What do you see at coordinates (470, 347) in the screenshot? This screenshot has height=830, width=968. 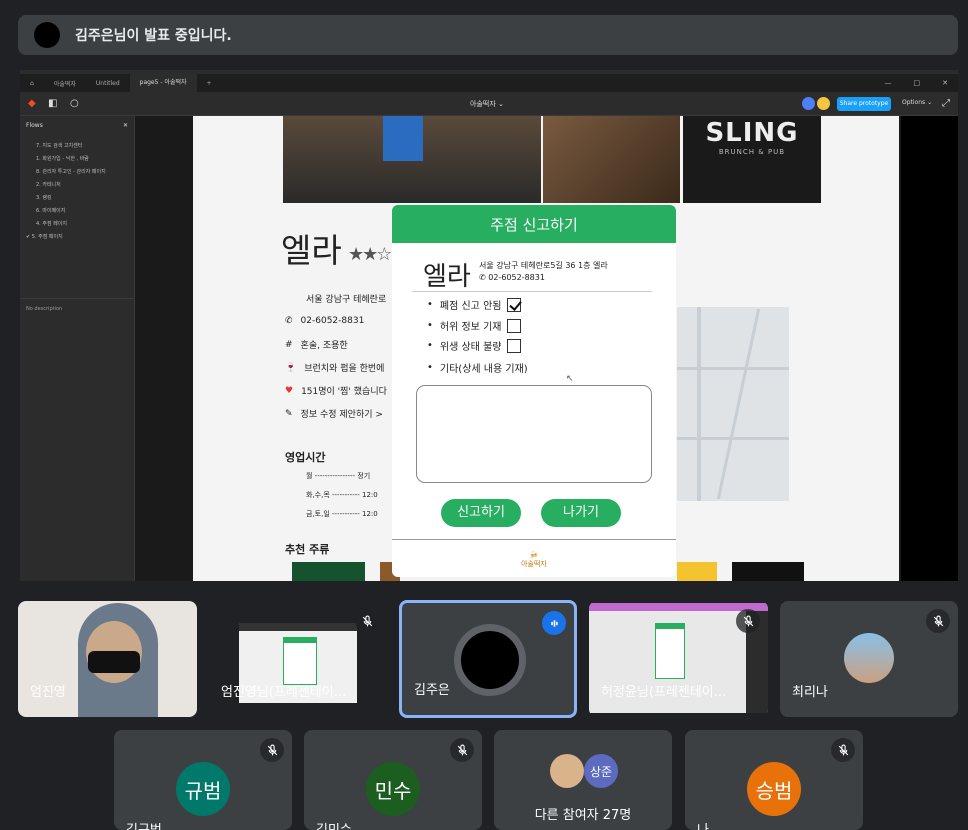 I see `option-label: 위생 상태 불량` at bounding box center [470, 347].